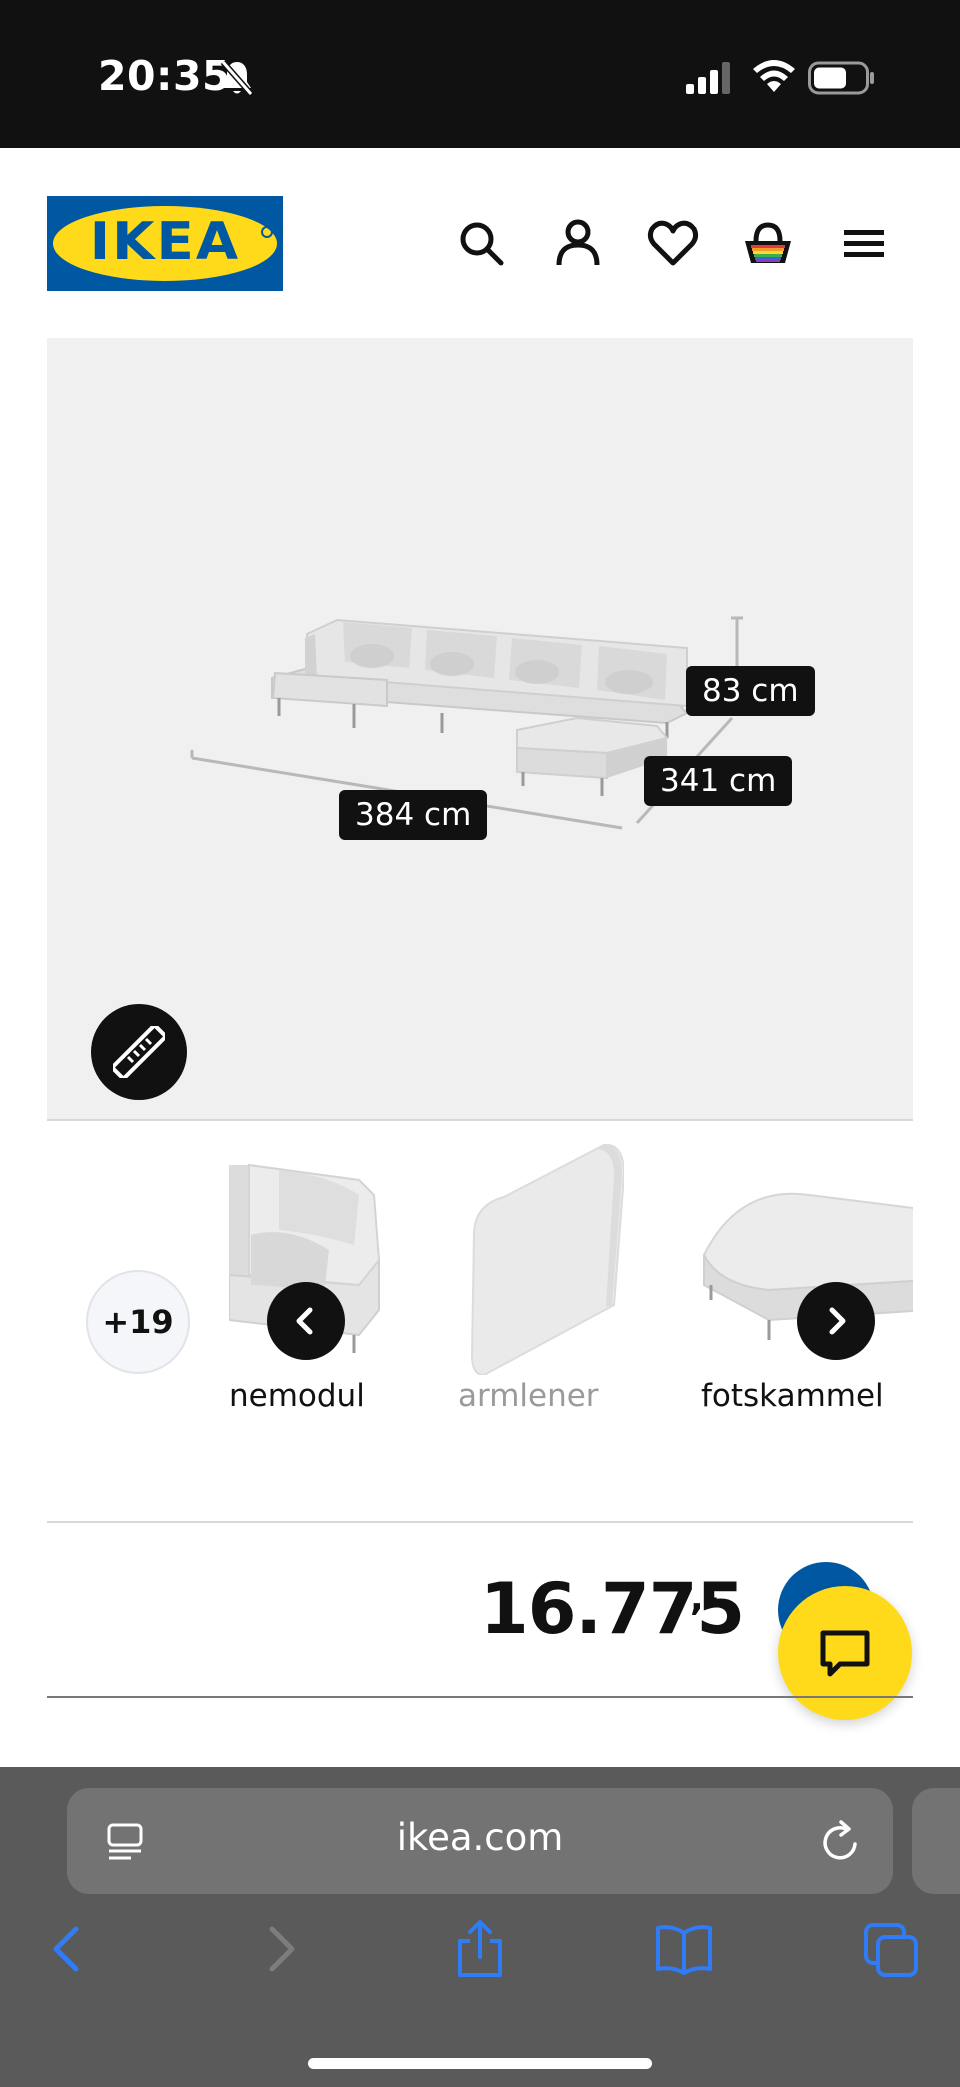 This screenshot has width=960, height=2087. I want to click on ruler-icon, so click(139, 1052).